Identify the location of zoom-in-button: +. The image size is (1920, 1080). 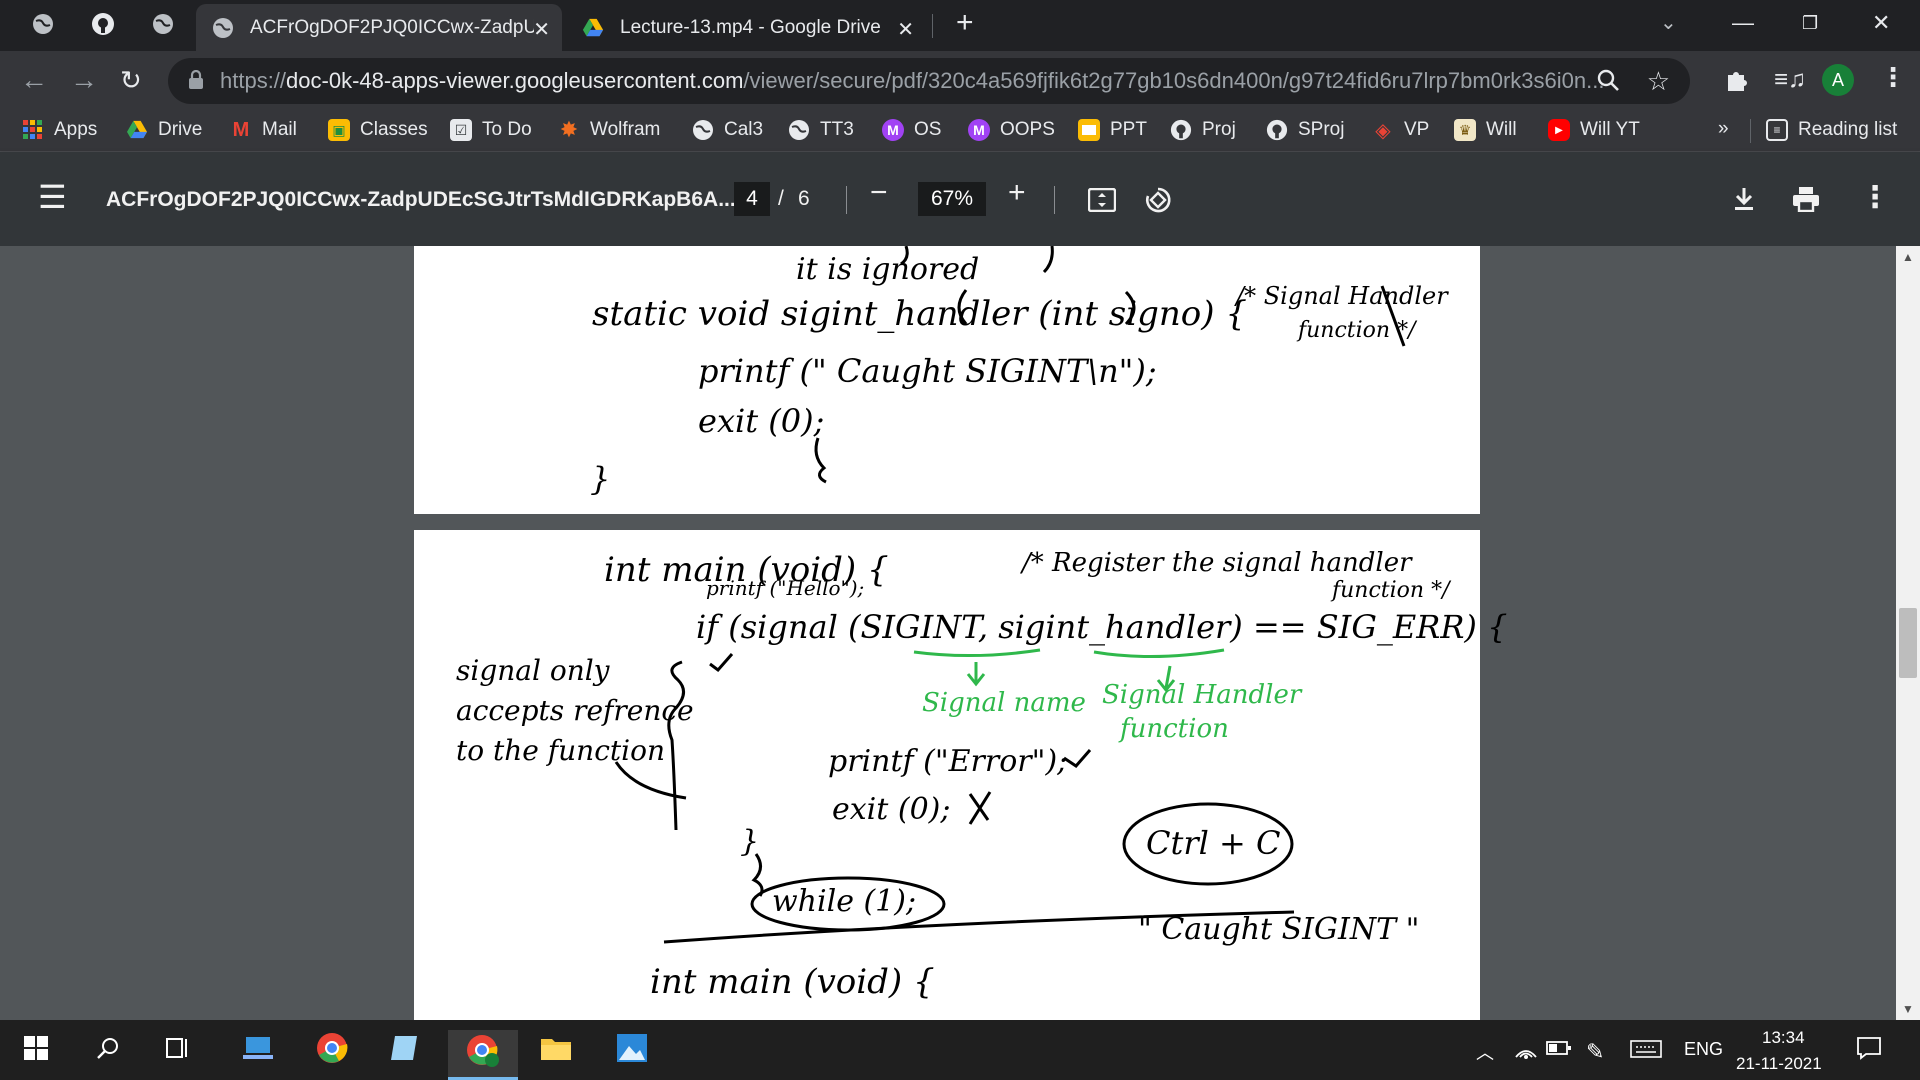
(1017, 193).